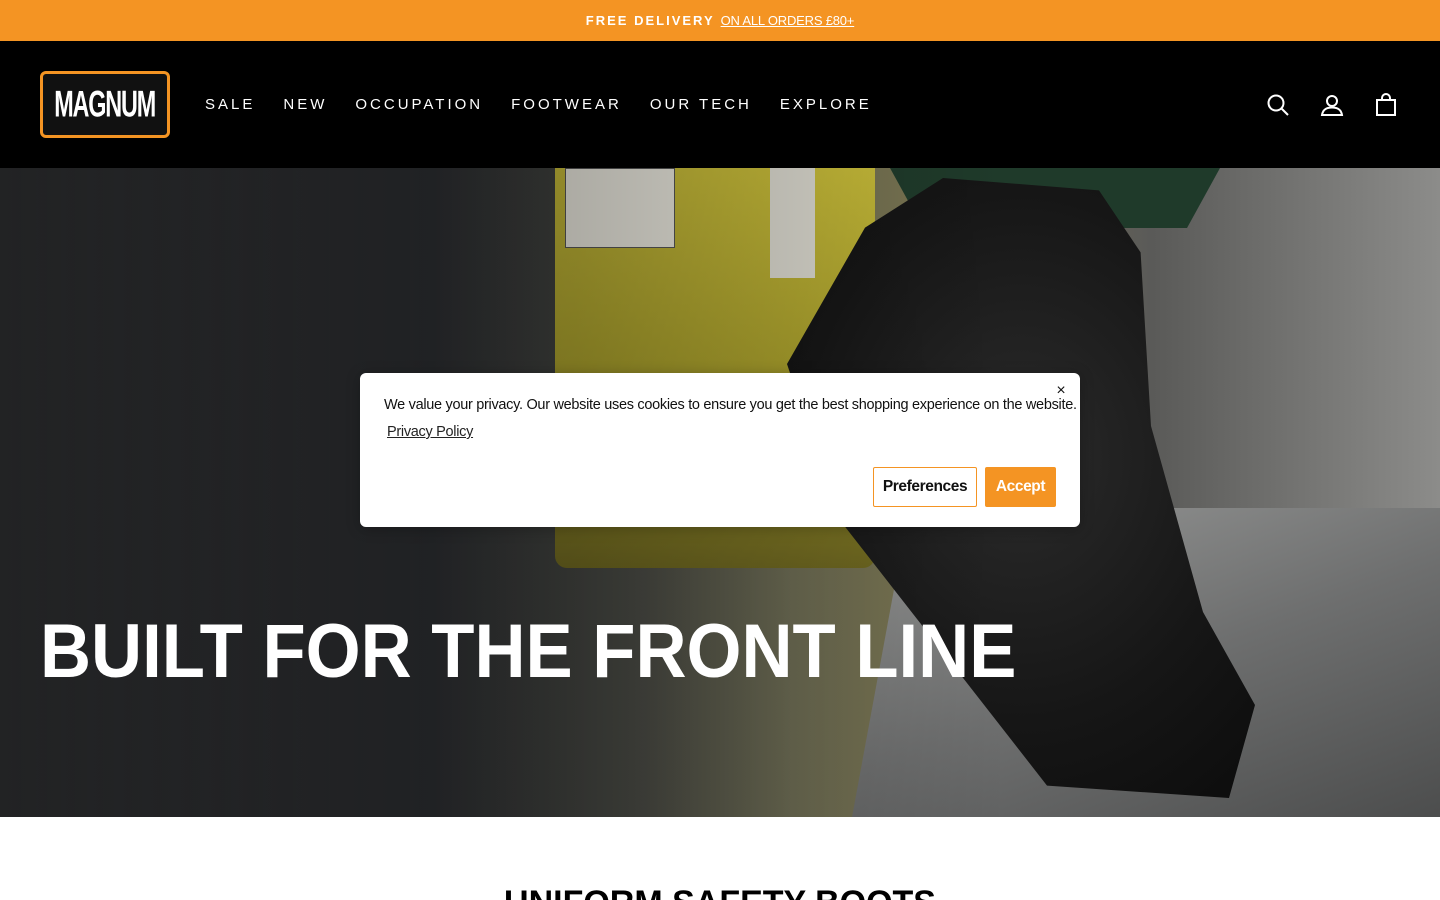 This screenshot has height=900, width=1440. What do you see at coordinates (925, 487) in the screenshot?
I see `preferences-button: Preferences` at bounding box center [925, 487].